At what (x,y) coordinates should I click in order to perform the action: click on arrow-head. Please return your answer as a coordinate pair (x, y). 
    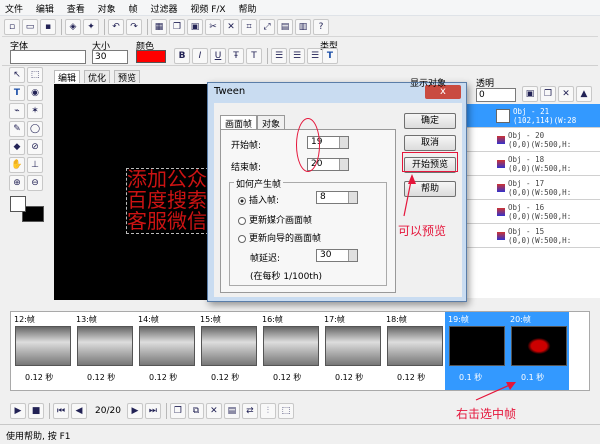
    Looking at the image, I should click on (412, 179).